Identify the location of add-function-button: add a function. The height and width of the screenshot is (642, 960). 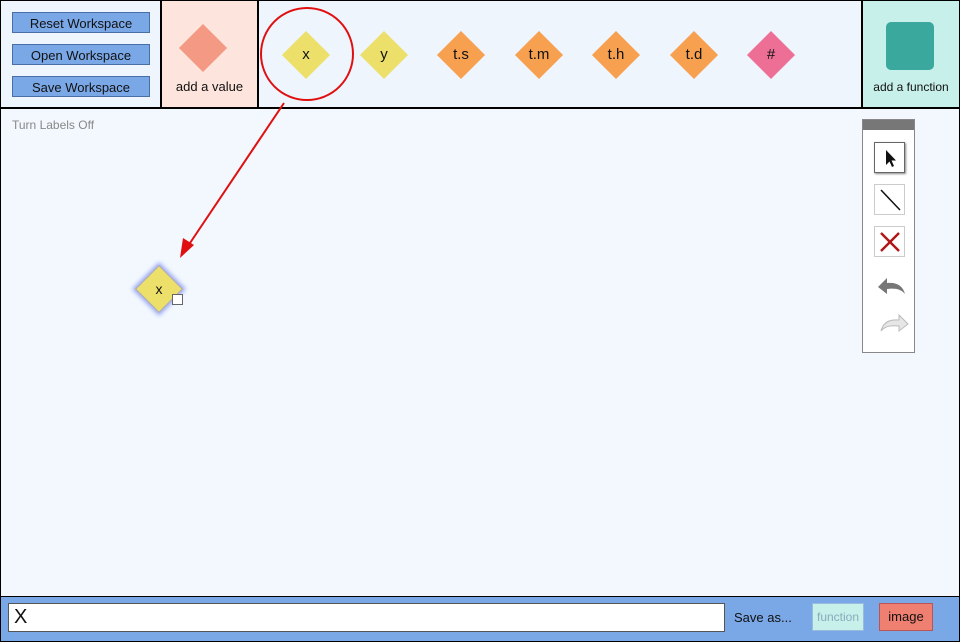
(911, 54).